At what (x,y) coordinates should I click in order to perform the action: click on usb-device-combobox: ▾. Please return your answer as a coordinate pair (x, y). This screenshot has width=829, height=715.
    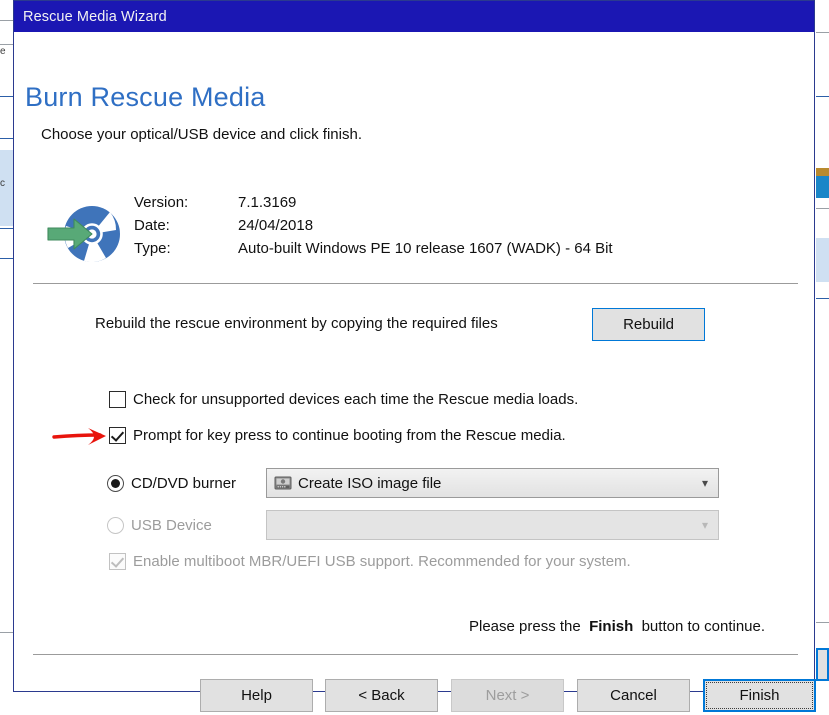
    Looking at the image, I should click on (492, 525).